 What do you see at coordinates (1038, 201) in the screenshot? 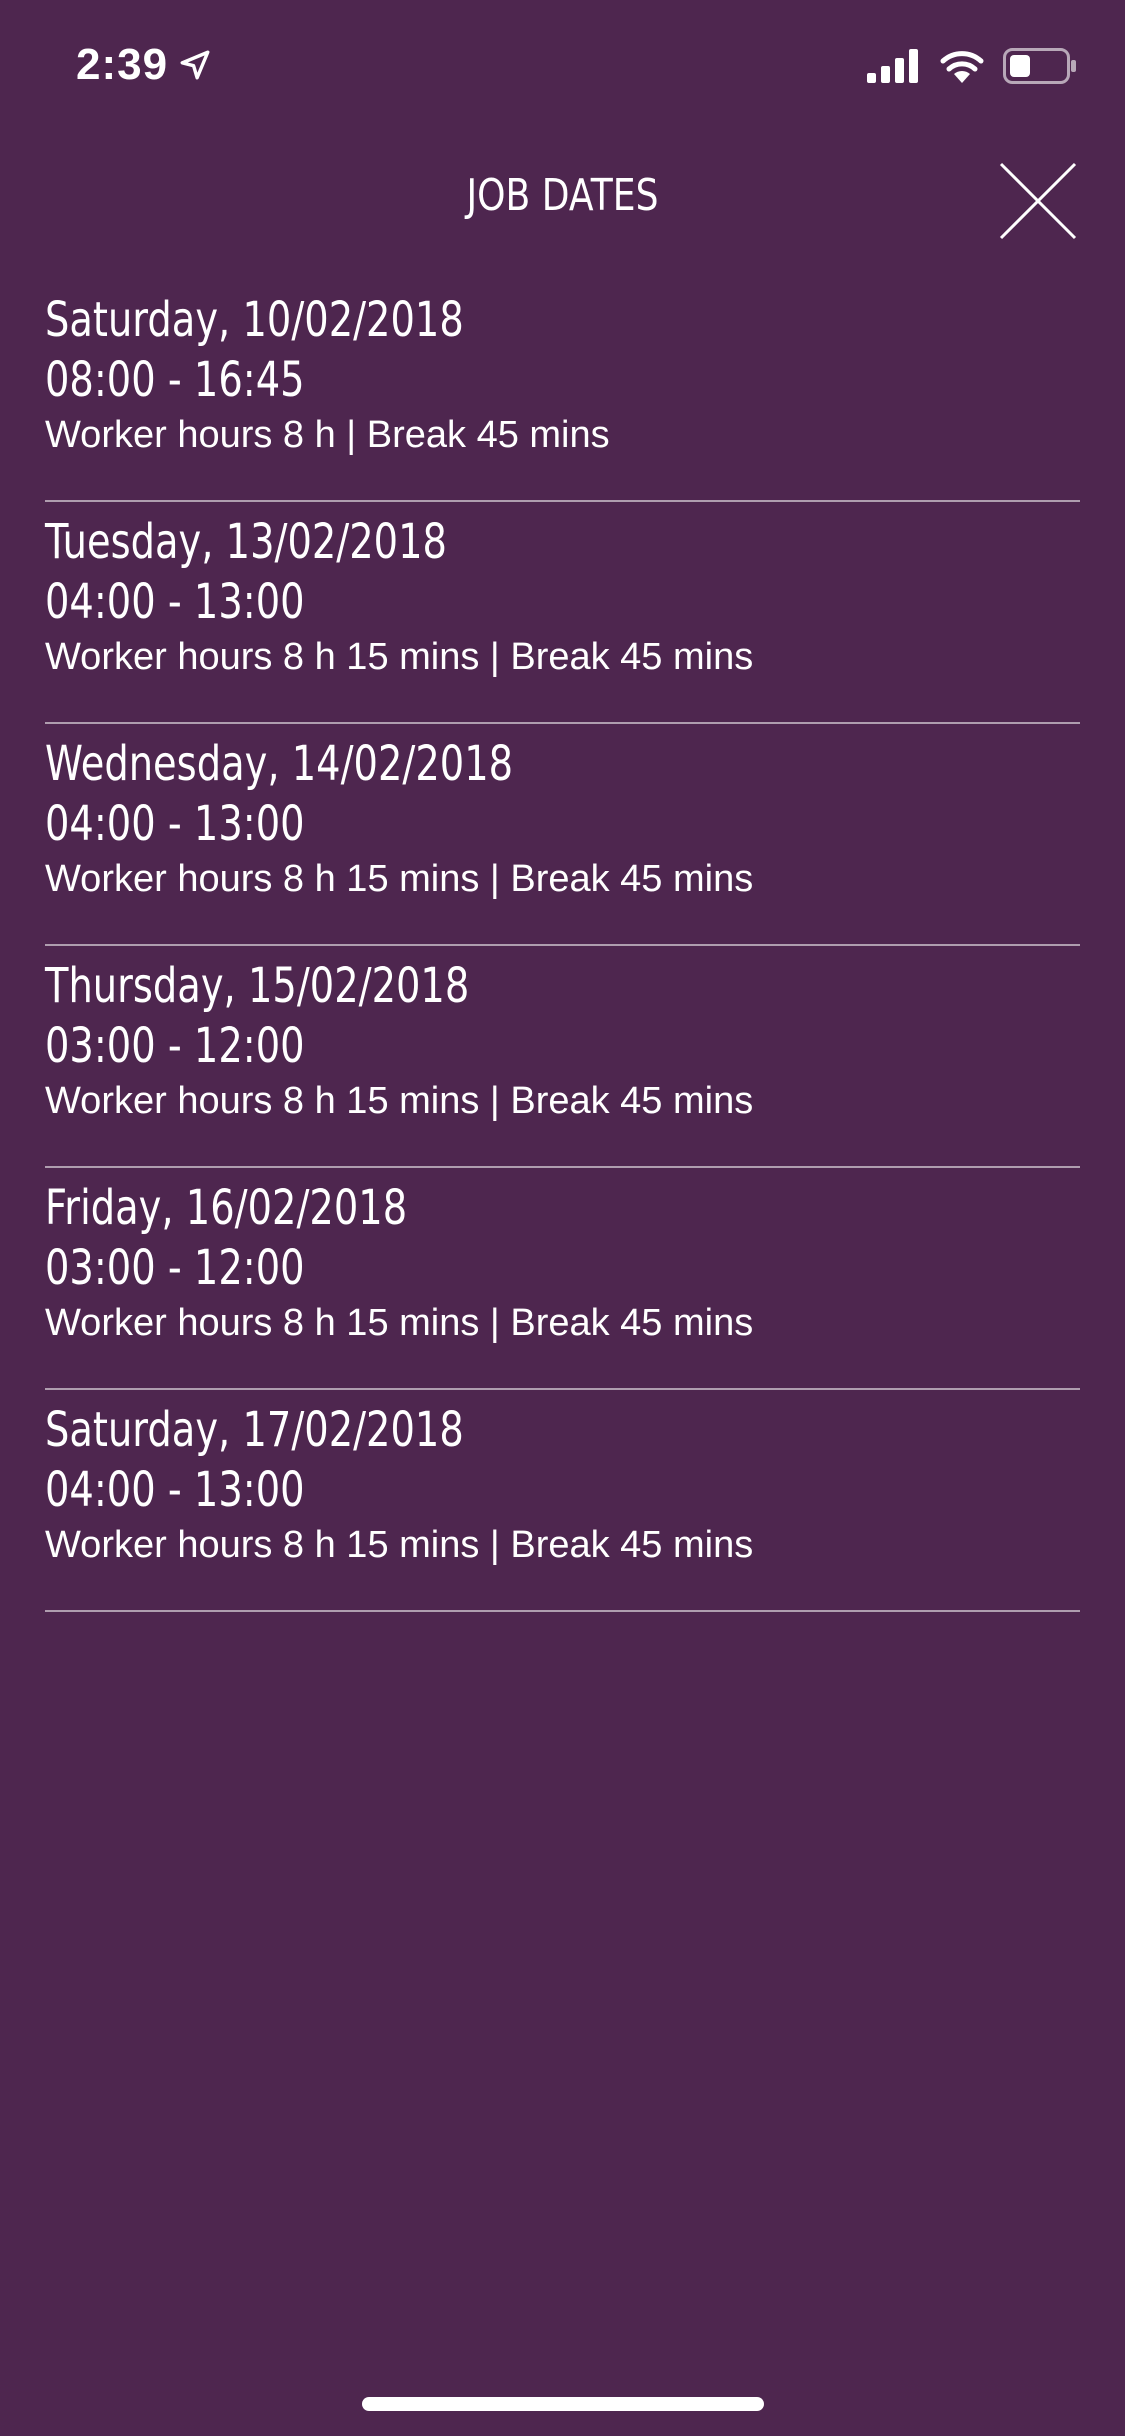
I see `close-icon` at bounding box center [1038, 201].